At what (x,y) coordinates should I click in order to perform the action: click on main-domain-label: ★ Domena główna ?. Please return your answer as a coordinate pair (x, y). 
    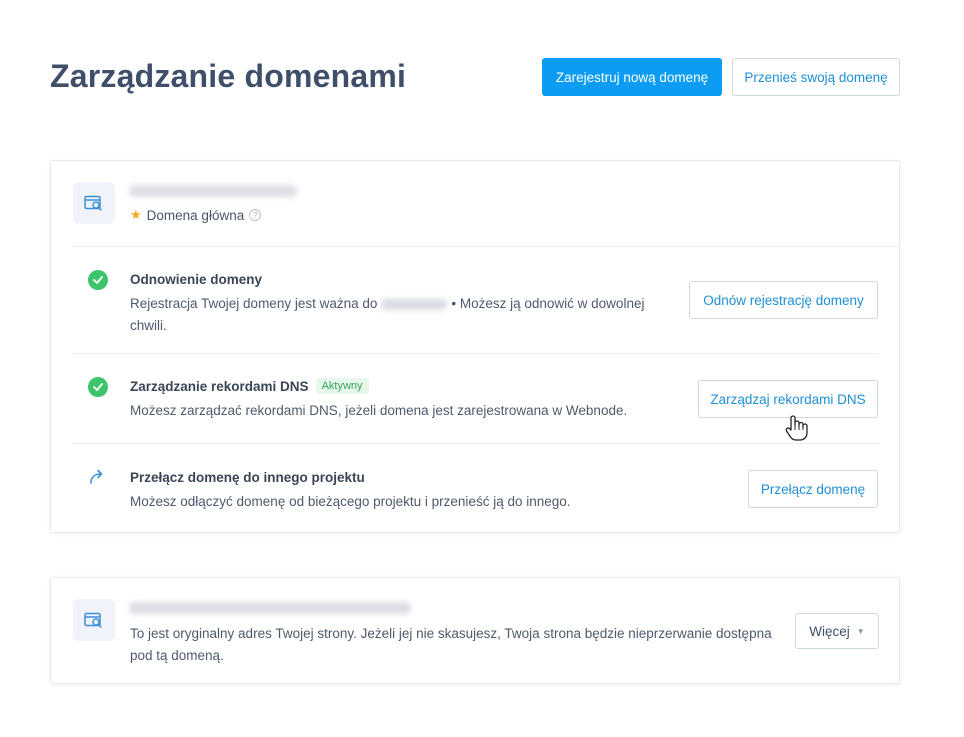
    Looking at the image, I should click on (196, 215).